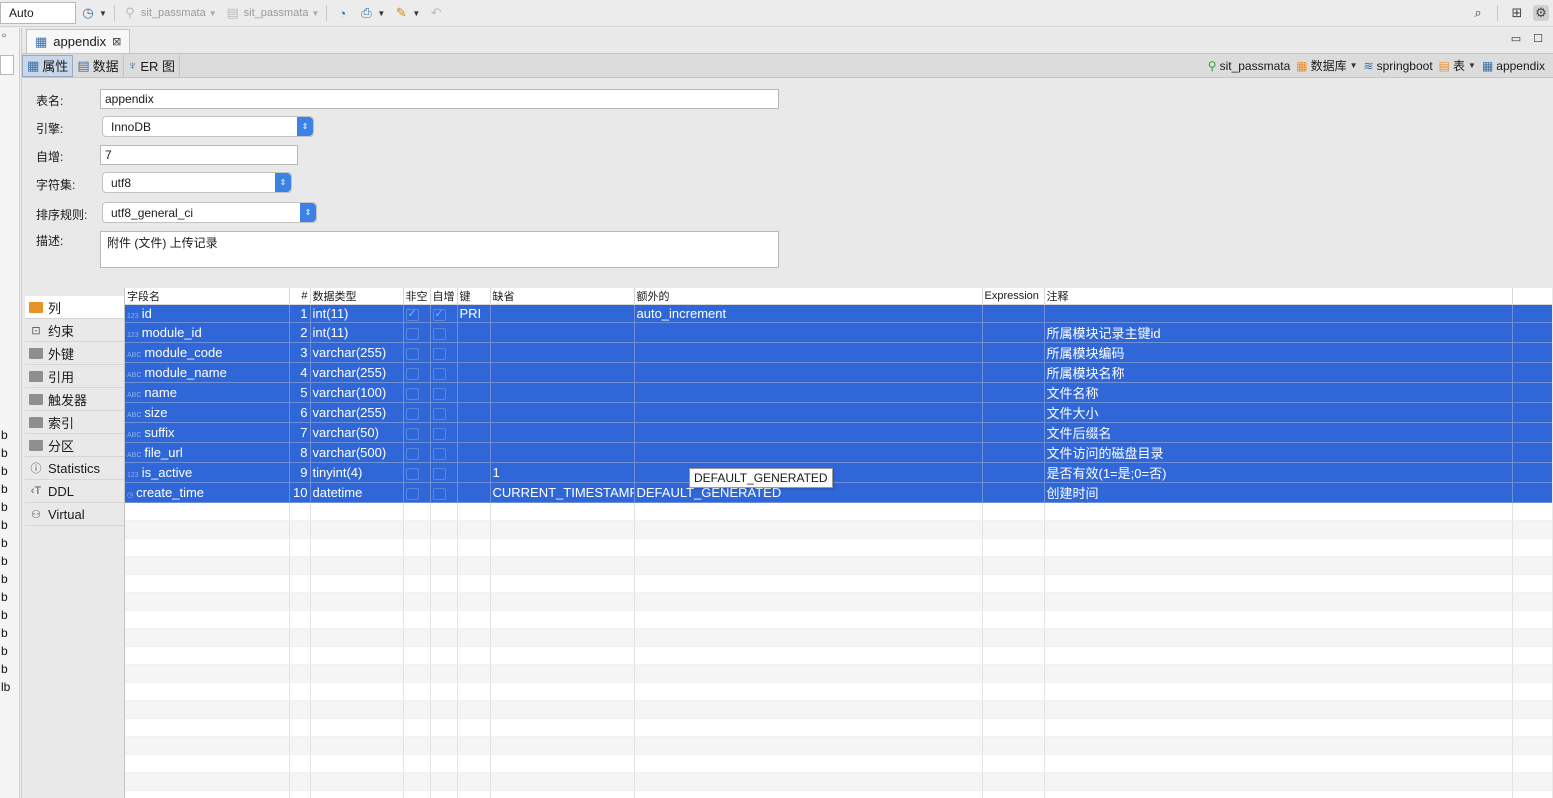  What do you see at coordinates (207, 313) in the screenshot?
I see `cell-column-name: 123 id` at bounding box center [207, 313].